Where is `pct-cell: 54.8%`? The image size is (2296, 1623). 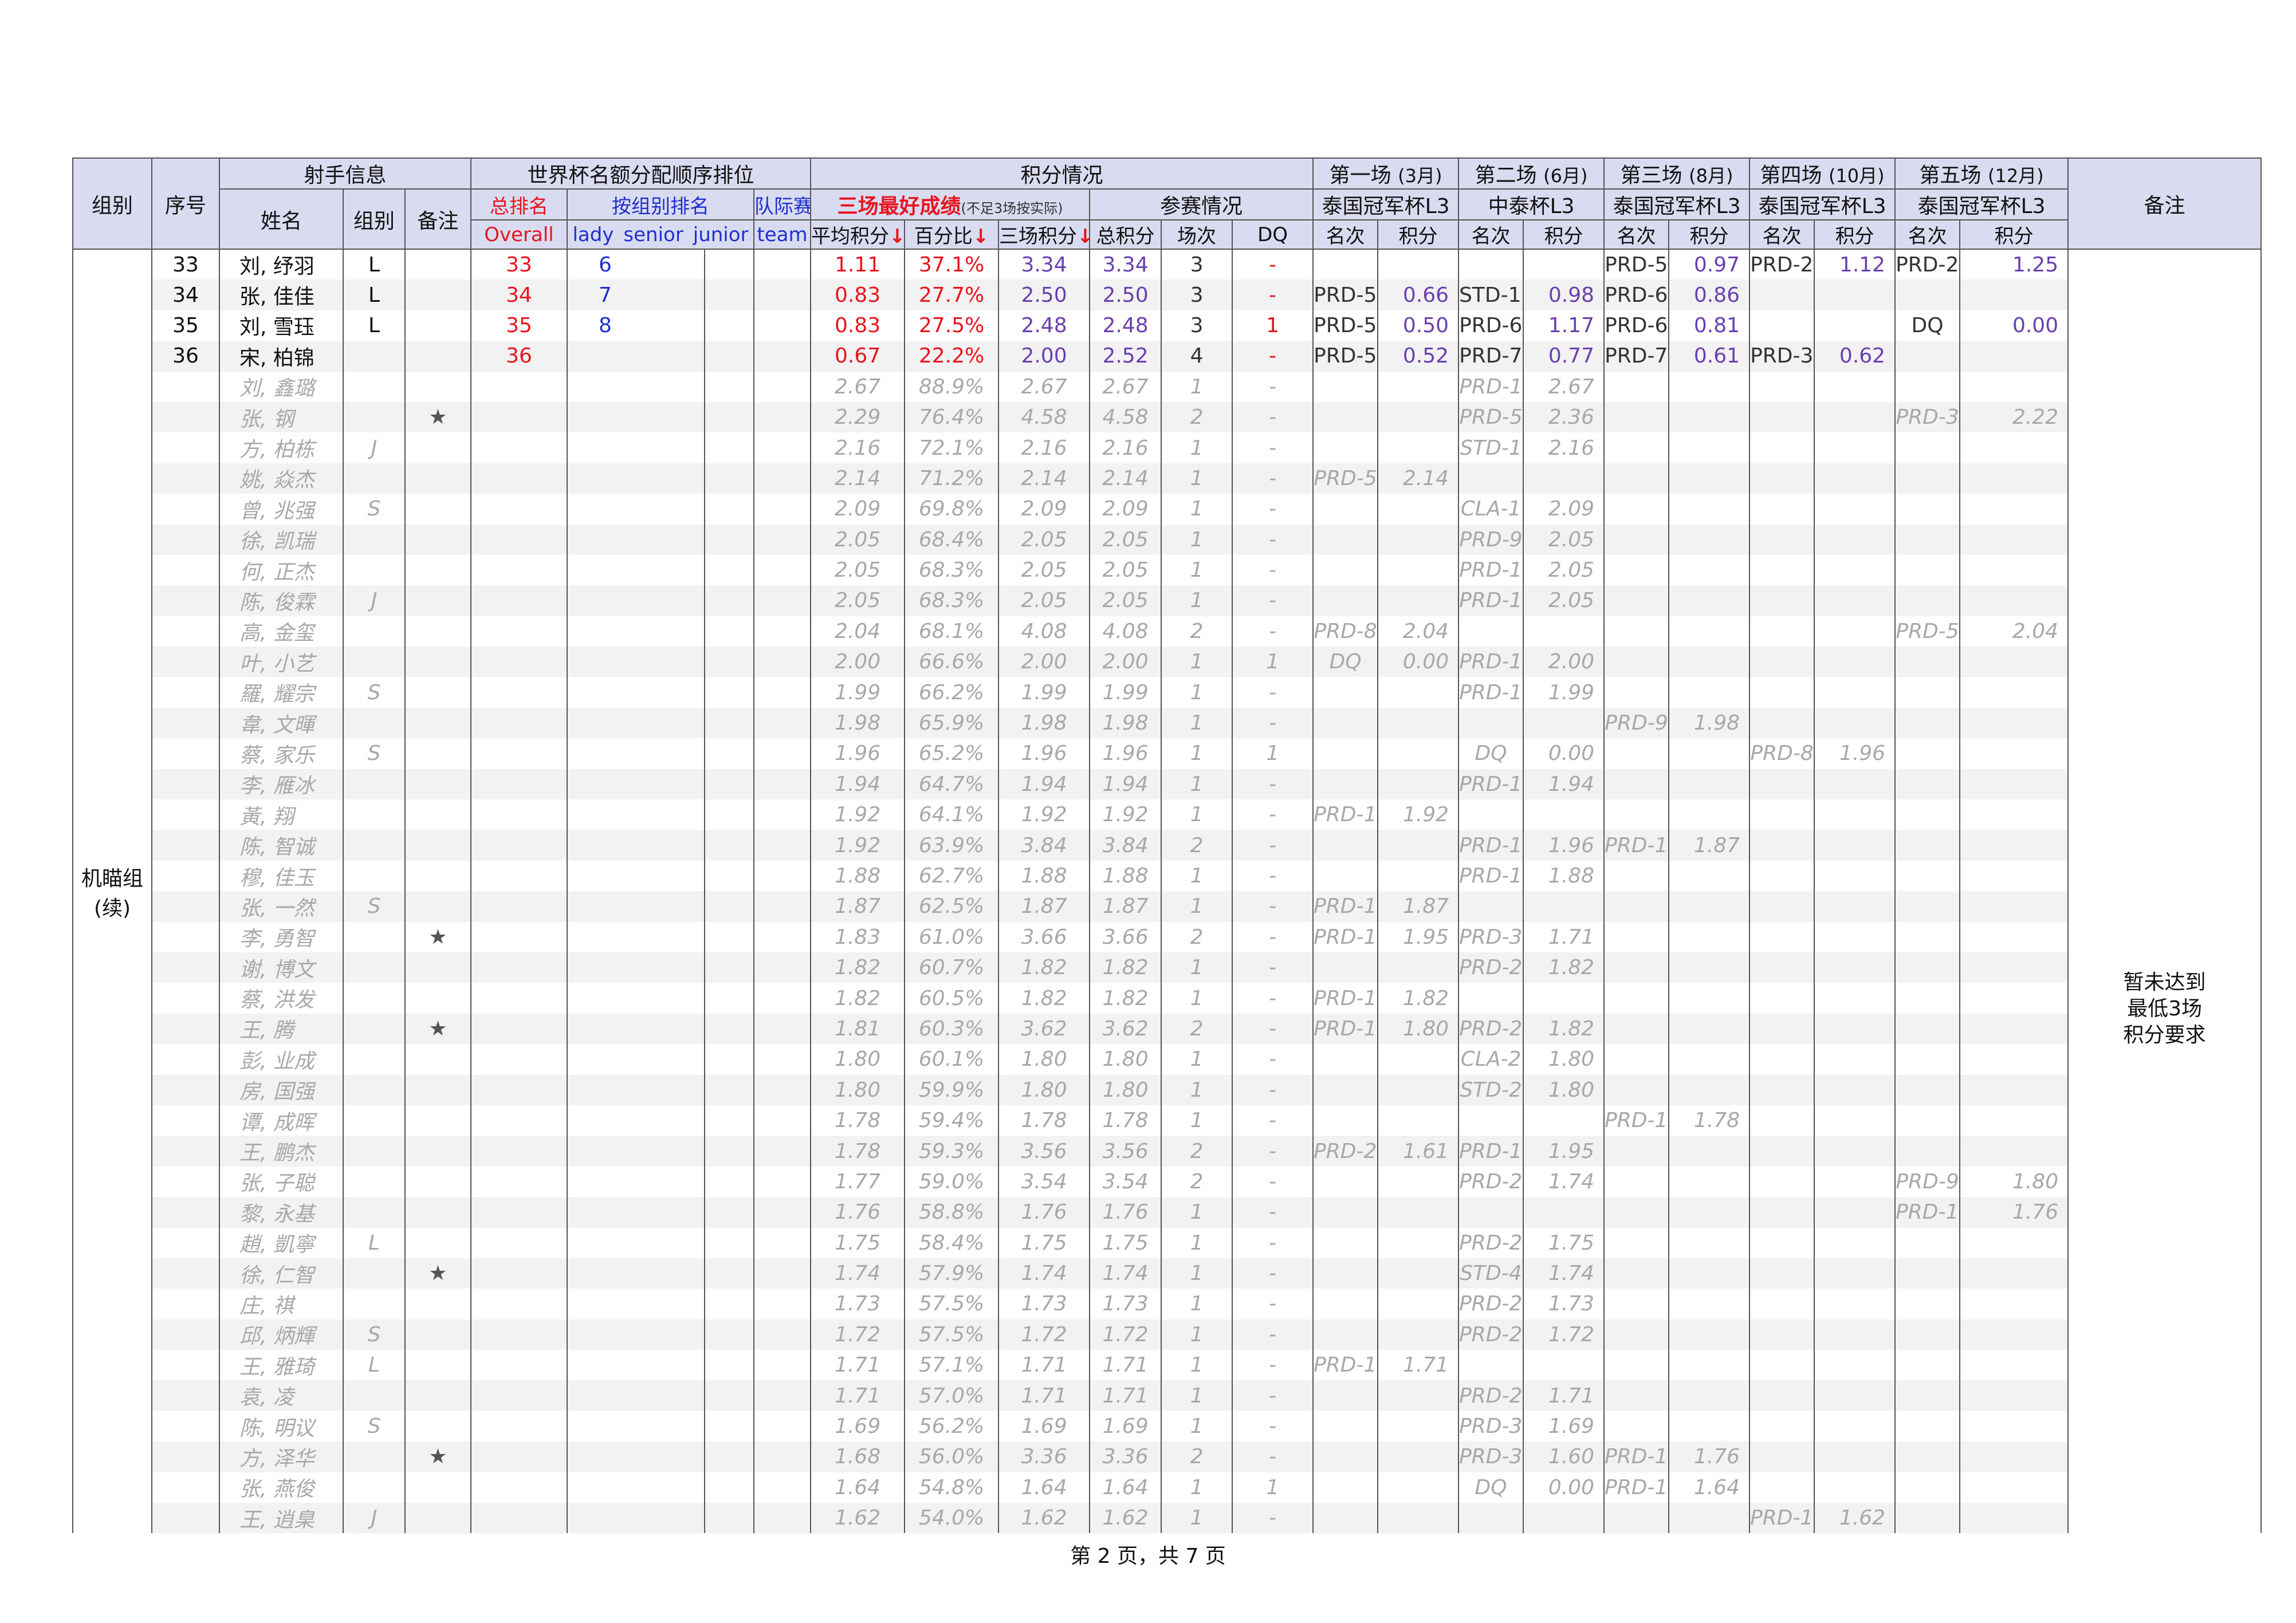
pct-cell: 54.8% is located at coordinates (952, 1487).